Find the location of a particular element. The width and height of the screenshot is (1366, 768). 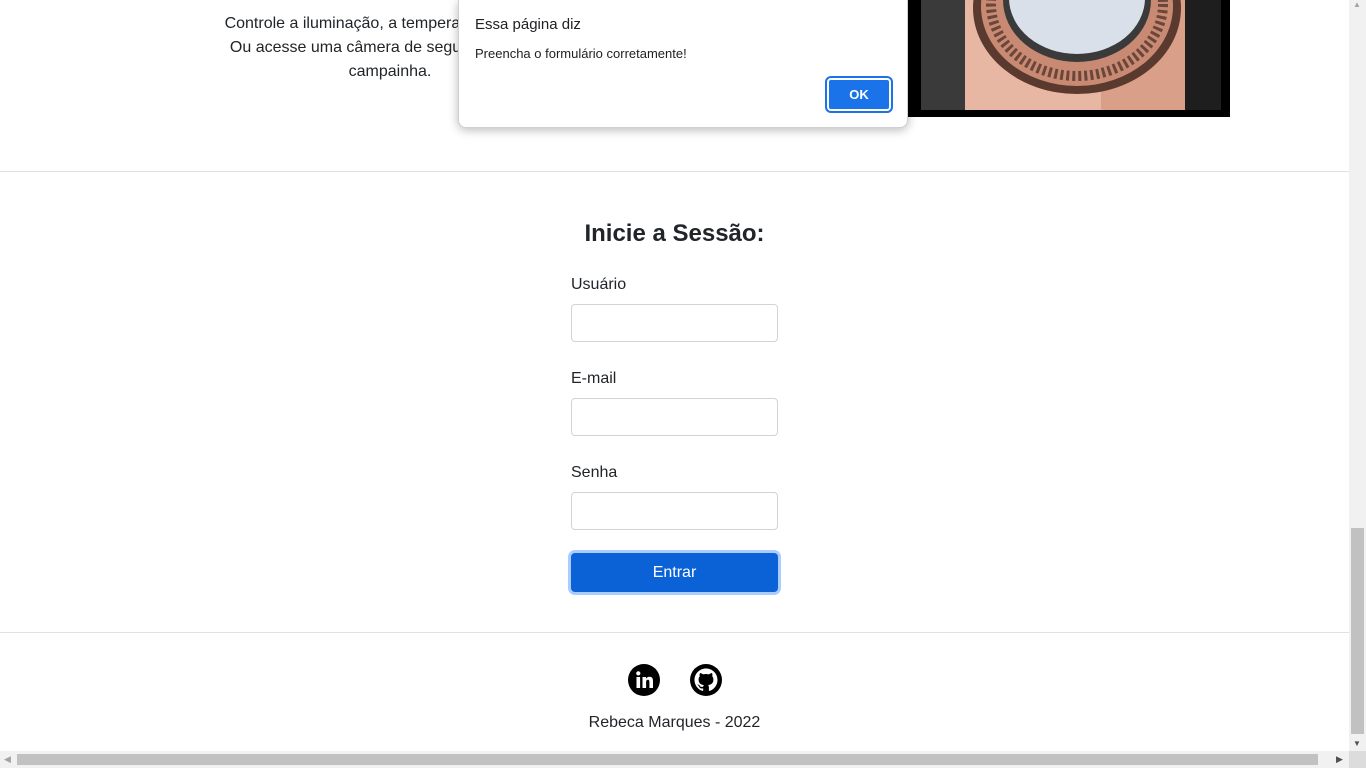

username-input is located at coordinates (674, 323).